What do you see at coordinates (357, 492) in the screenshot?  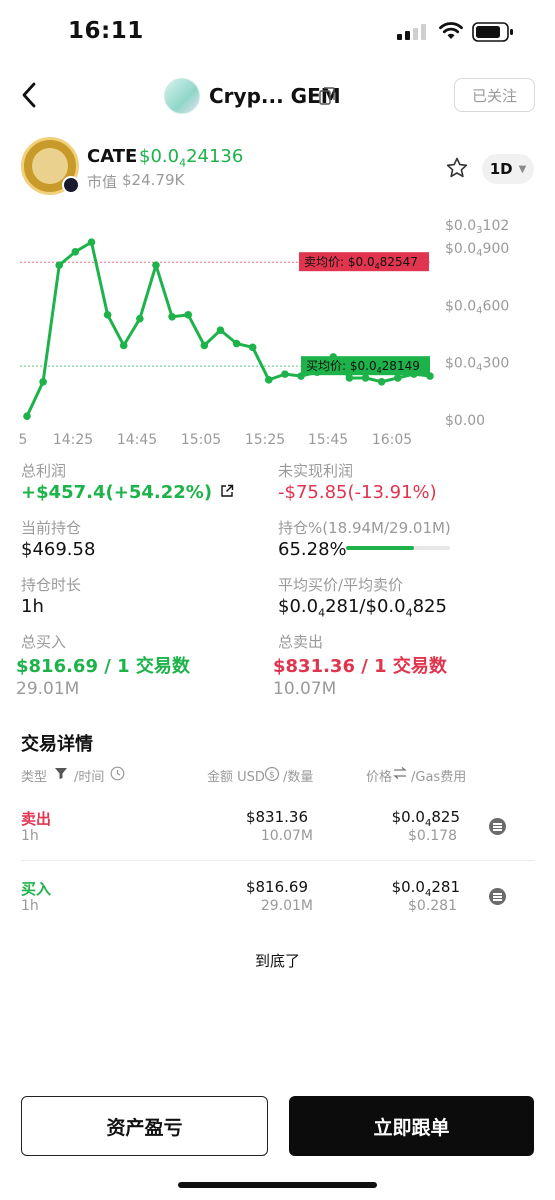 I see `unrealized-profit-value: -$75.85(-13.91%)` at bounding box center [357, 492].